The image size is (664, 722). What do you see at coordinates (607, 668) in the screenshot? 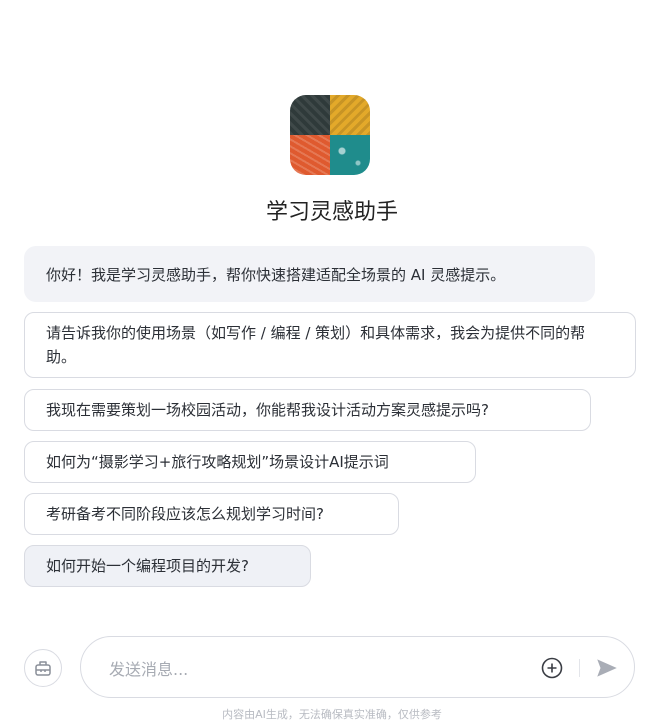
I see `send-icon` at bounding box center [607, 668].